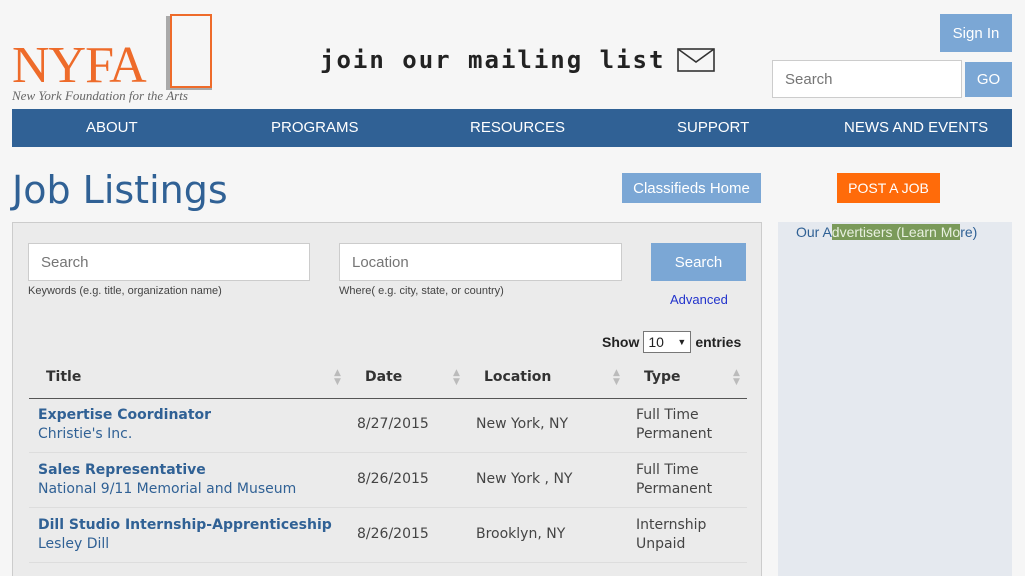  Describe the element at coordinates (662, 377) in the screenshot. I see `column-header-type: Type` at that location.